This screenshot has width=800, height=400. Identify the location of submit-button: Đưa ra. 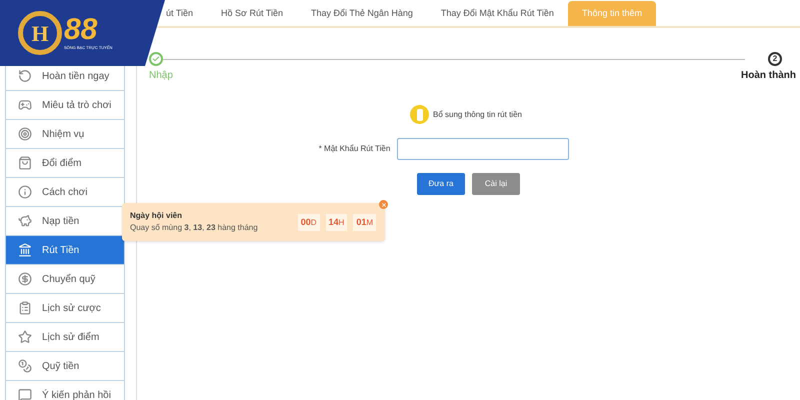
(441, 184).